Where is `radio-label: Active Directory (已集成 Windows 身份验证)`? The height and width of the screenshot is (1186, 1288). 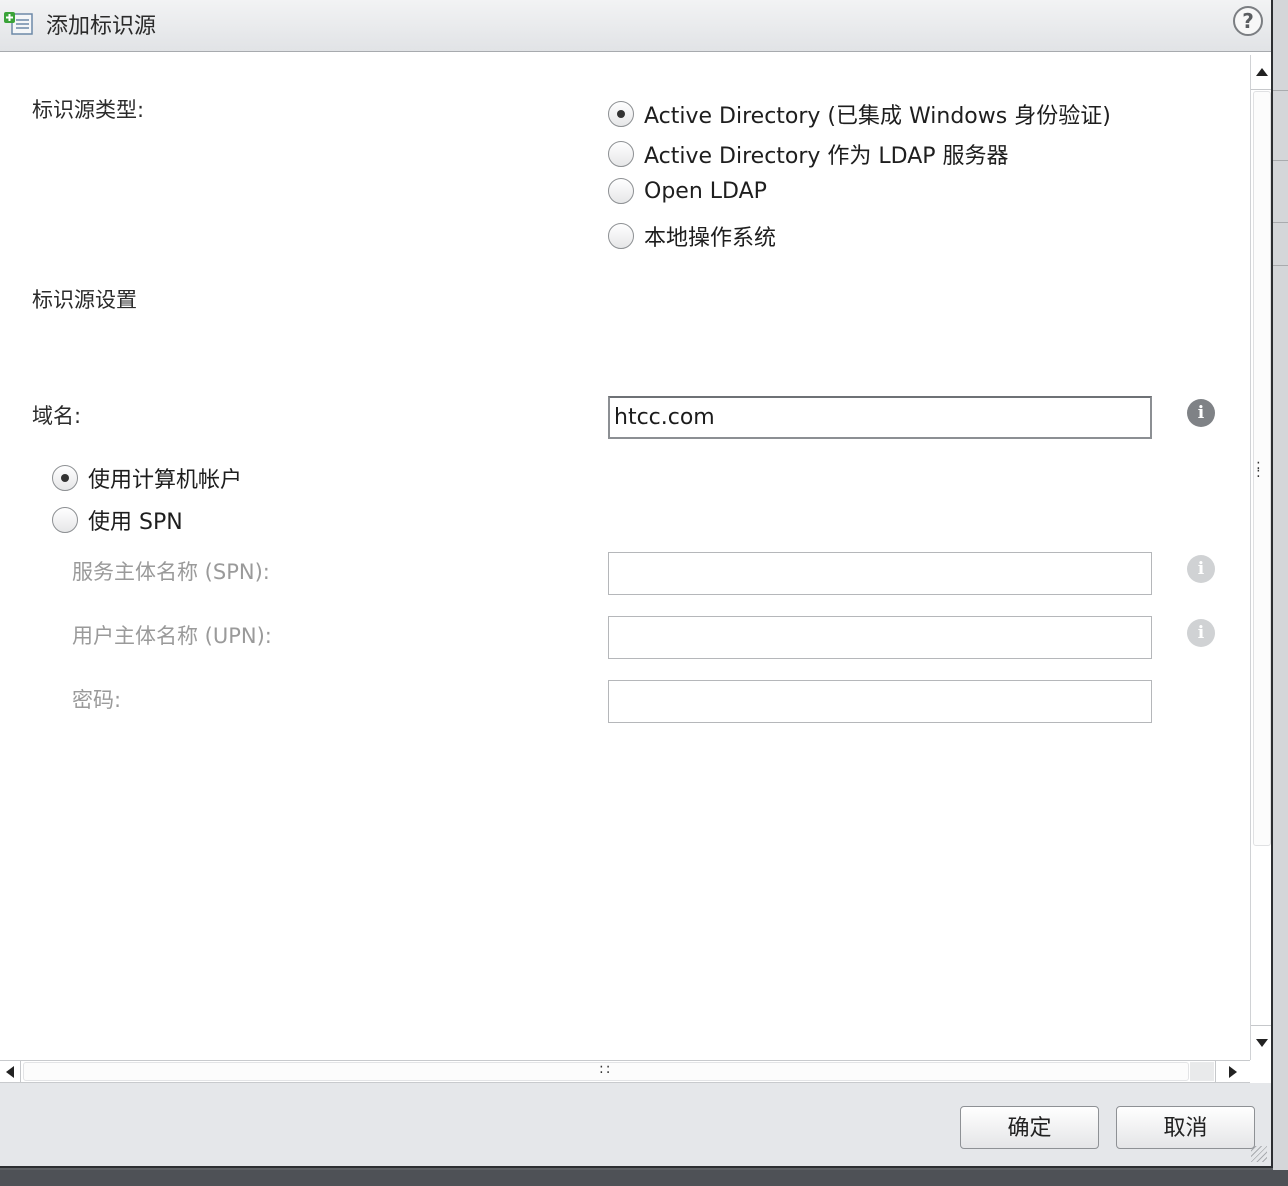 radio-label: Active Directory (已集成 Windows 身份验证) is located at coordinates (877, 116).